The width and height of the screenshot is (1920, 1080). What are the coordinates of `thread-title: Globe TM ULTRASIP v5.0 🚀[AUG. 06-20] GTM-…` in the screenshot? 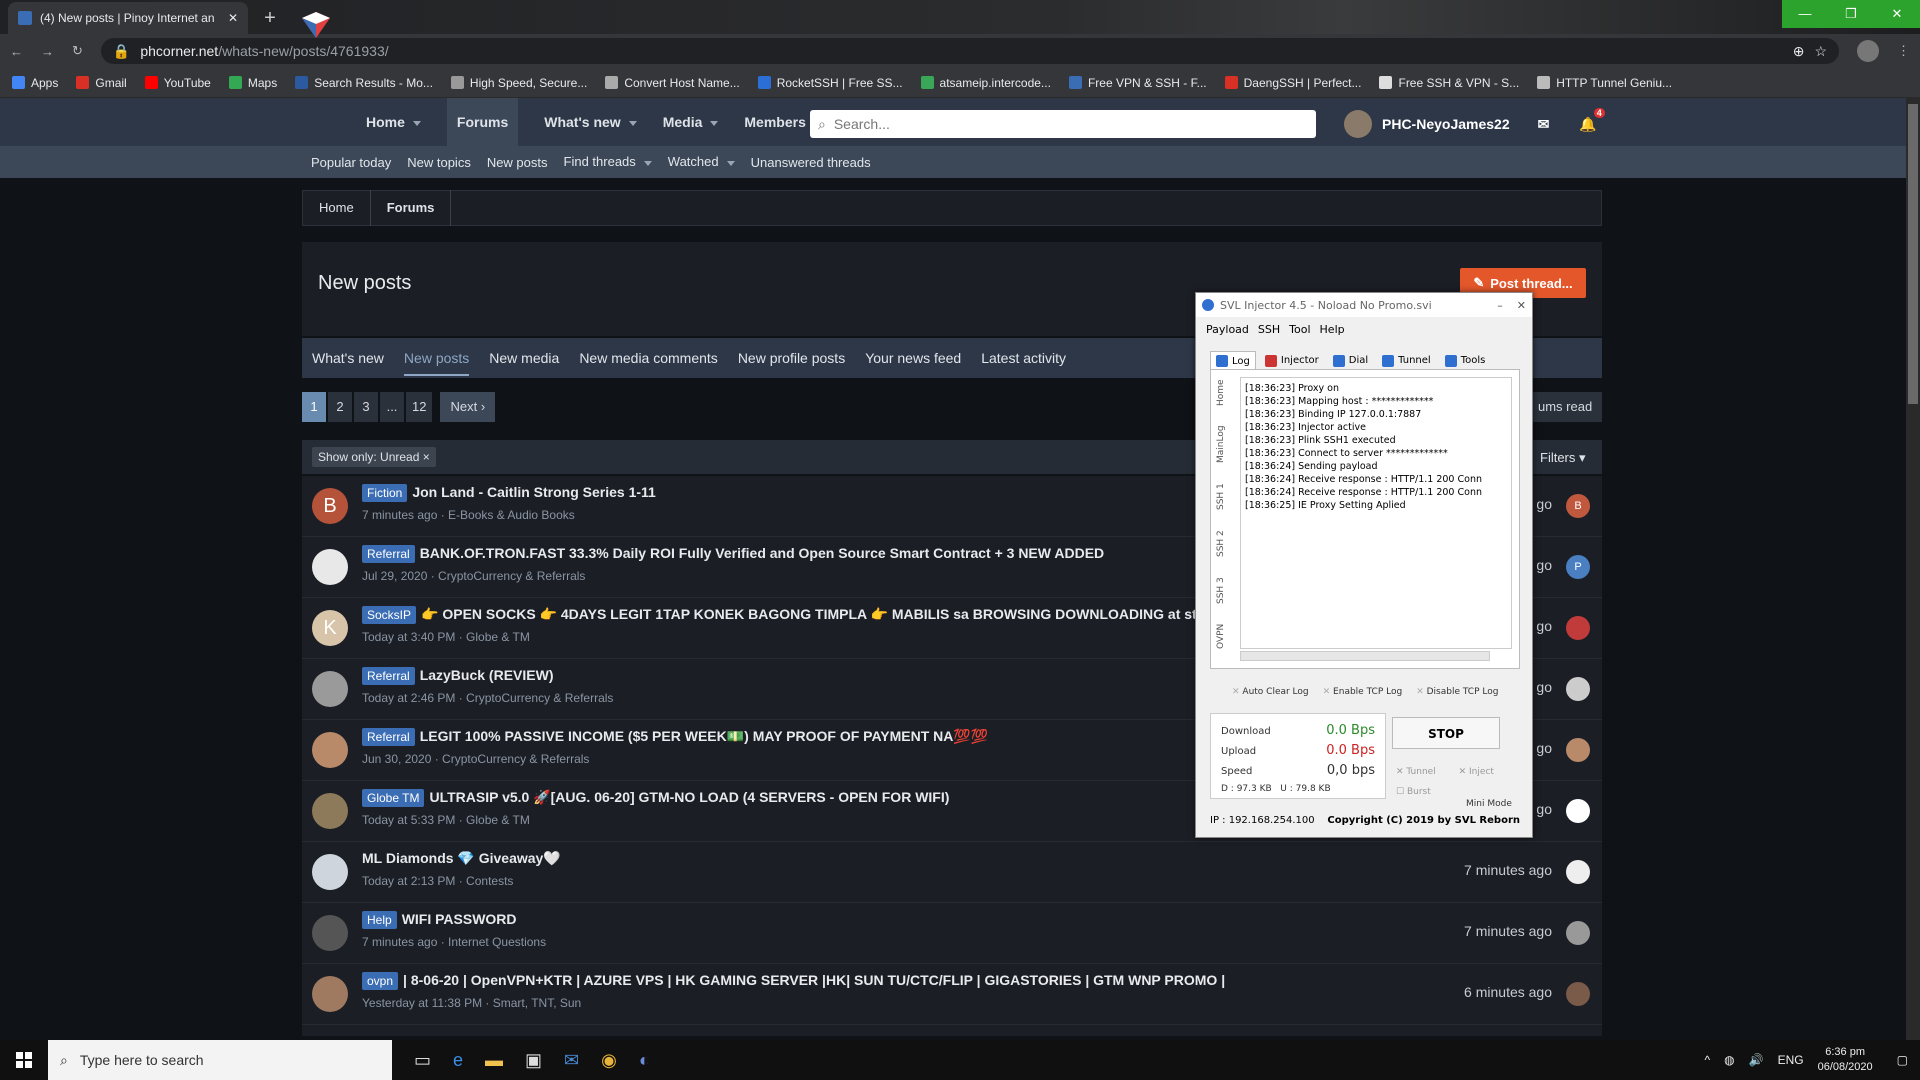 It's located at (655, 798).